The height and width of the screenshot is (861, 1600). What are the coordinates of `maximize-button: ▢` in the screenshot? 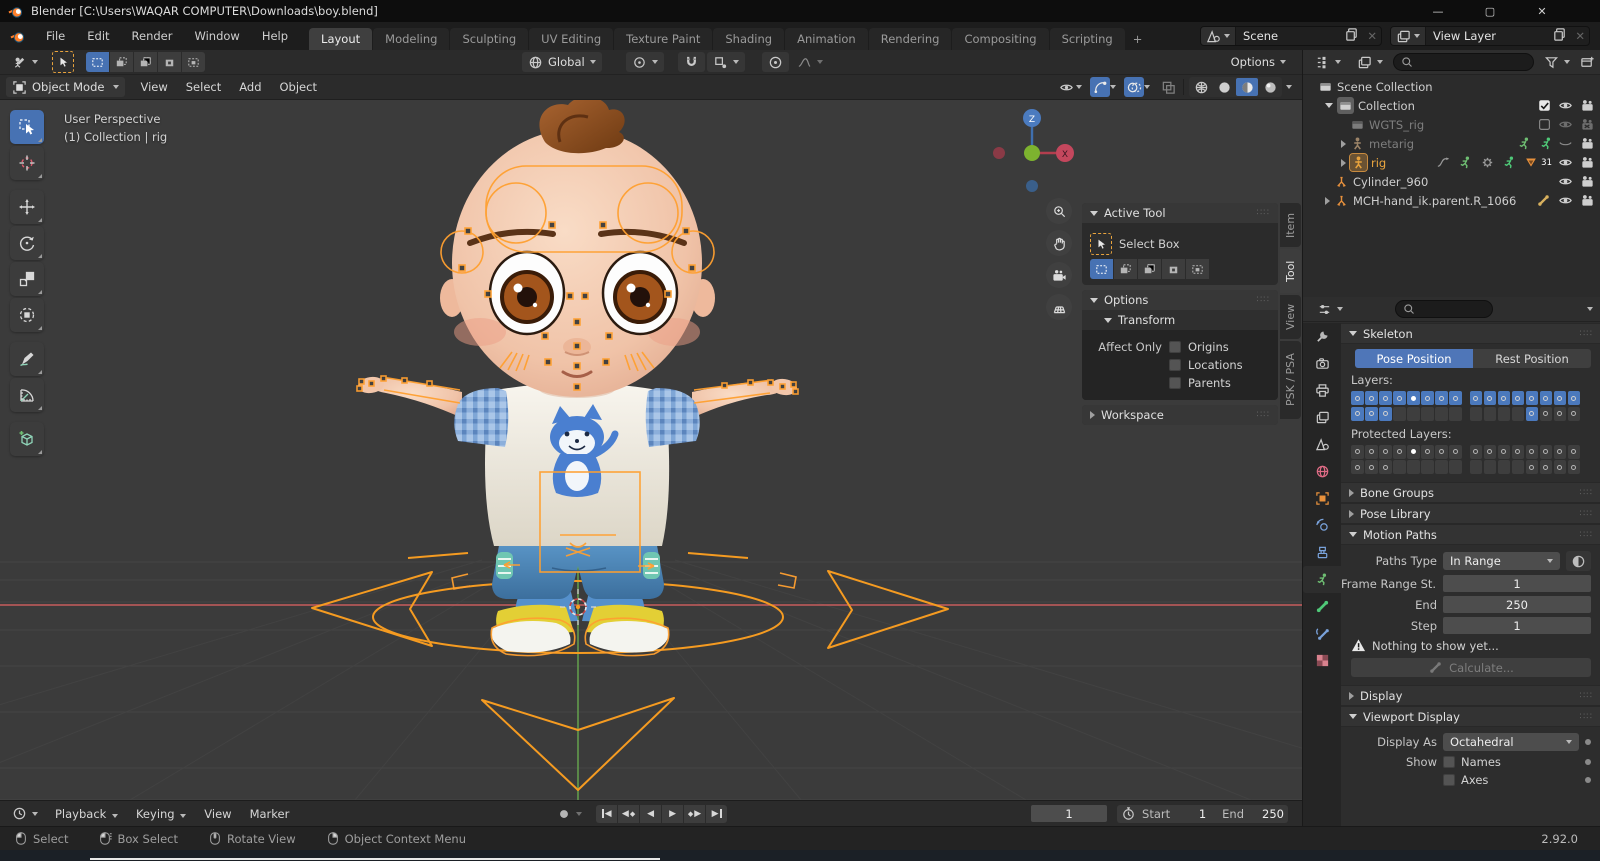 It's located at (1490, 11).